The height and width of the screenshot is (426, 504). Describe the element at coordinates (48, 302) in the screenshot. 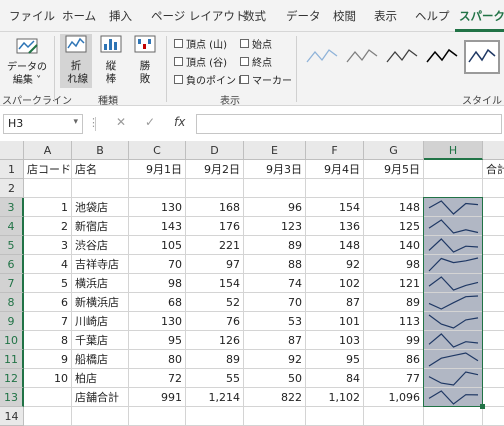

I see `store-code-cell: 6` at that location.